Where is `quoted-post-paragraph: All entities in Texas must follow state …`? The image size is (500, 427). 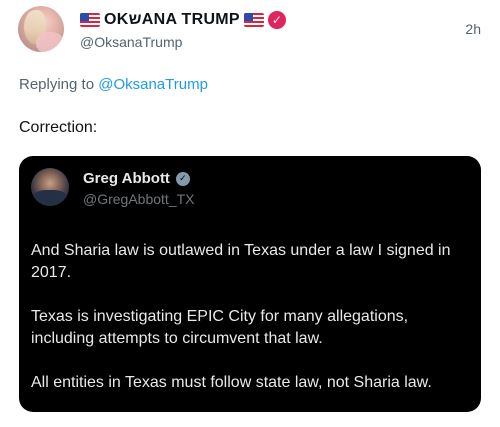
quoted-post-paragraph: All entities in Texas must follow state … is located at coordinates (231, 382).